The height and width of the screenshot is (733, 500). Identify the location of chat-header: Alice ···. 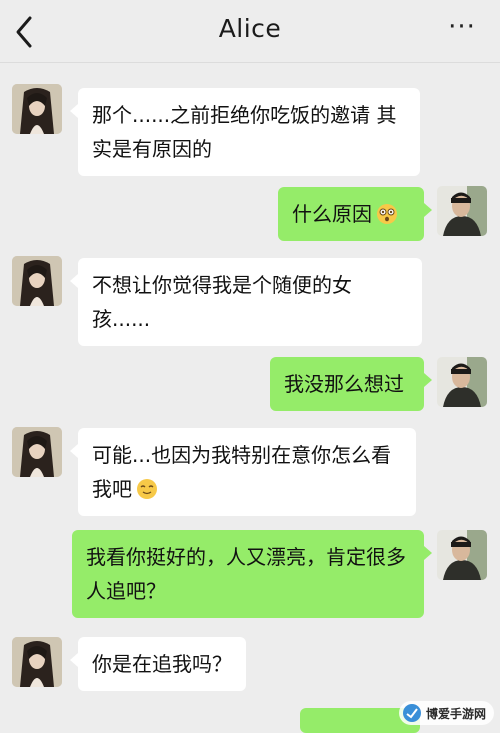
(250, 31).